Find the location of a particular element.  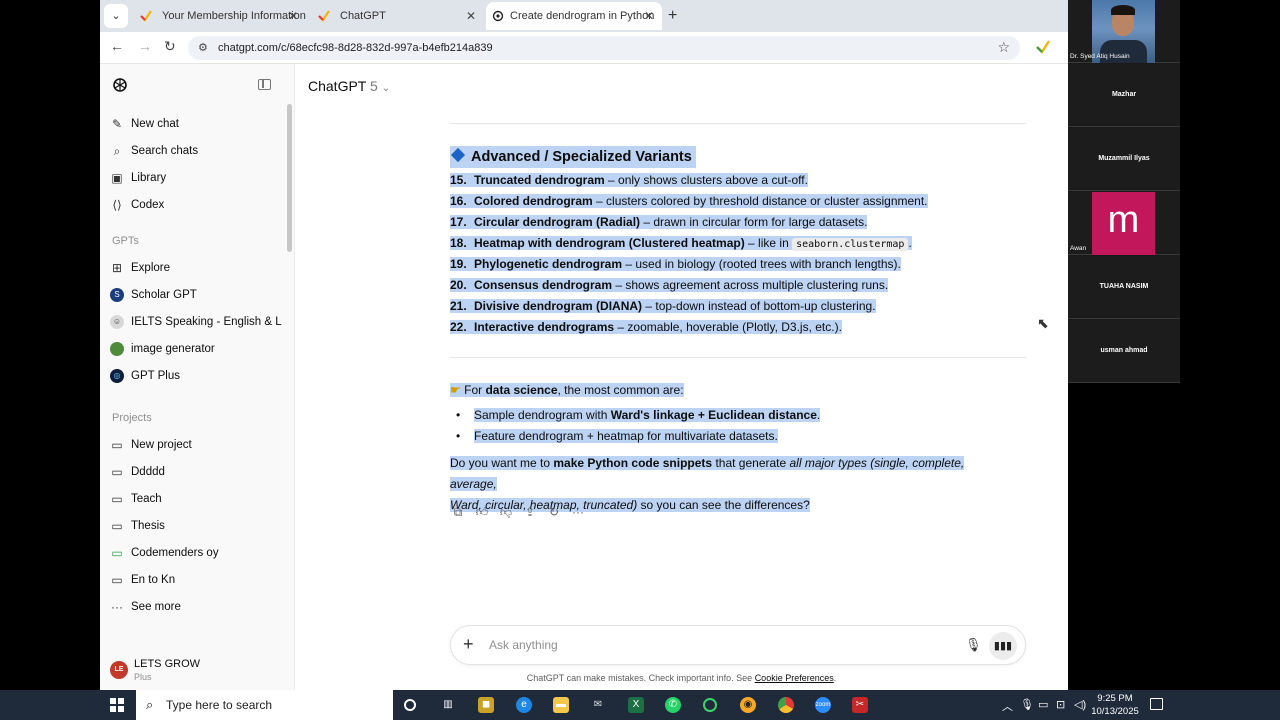

sidebar-item-explore: ⊞ Explore is located at coordinates (196, 268).